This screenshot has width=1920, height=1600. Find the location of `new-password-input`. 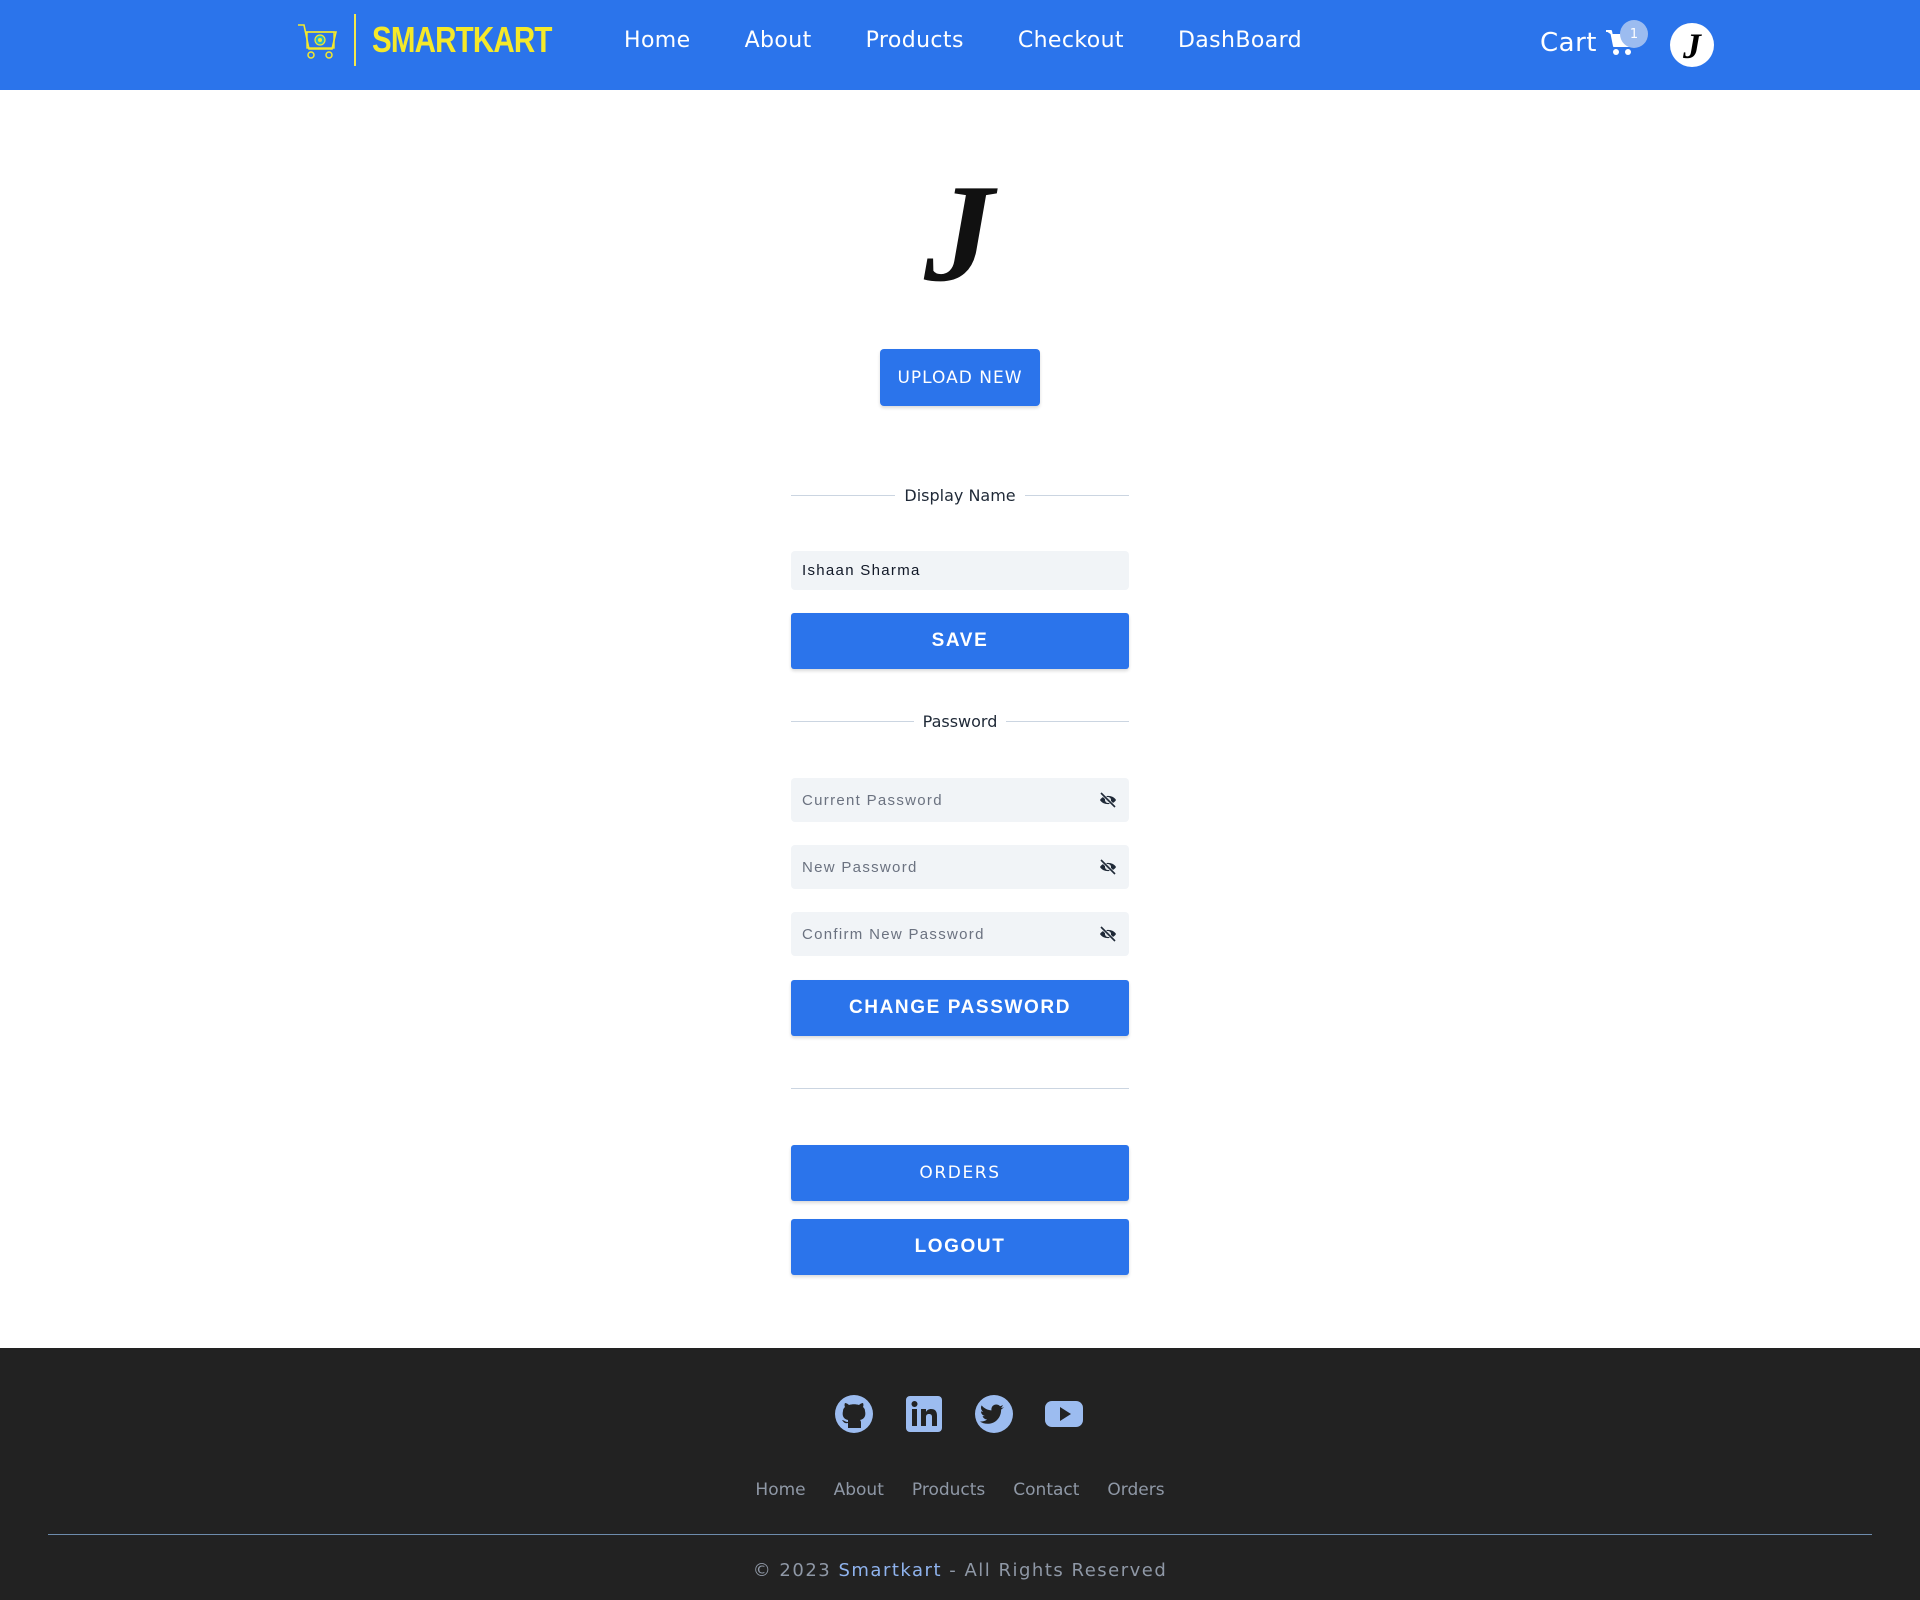

new-password-input is located at coordinates (950, 867).